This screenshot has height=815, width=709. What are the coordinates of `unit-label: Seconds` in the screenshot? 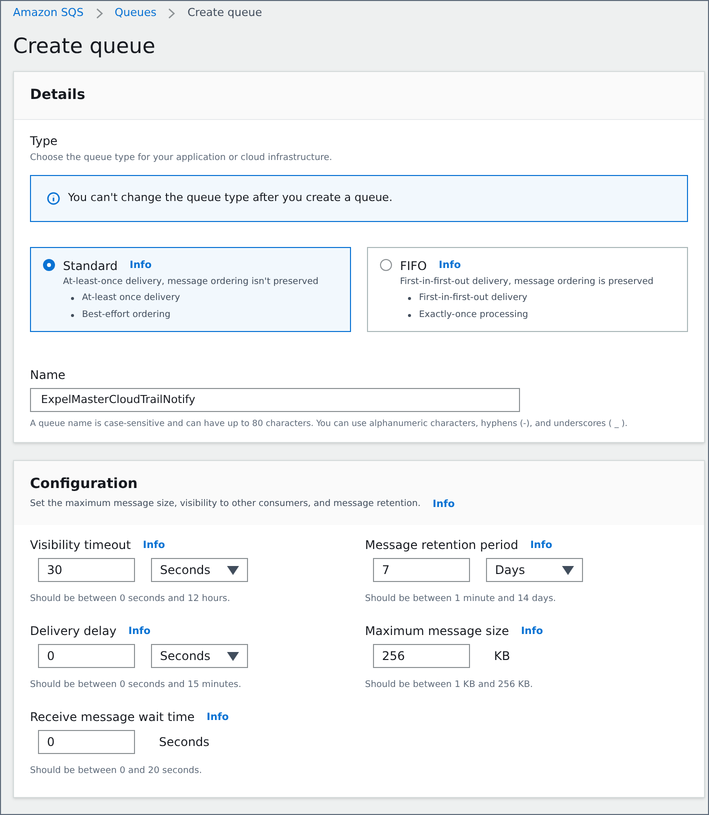 It's located at (184, 743).